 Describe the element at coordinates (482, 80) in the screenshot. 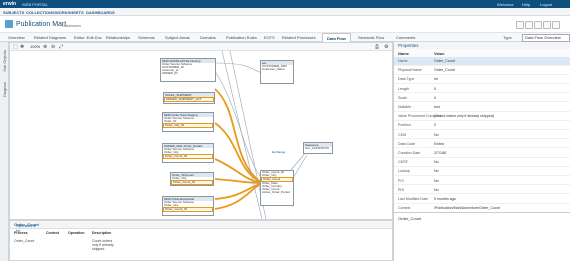

I see `property-row: Data Type int` at that location.